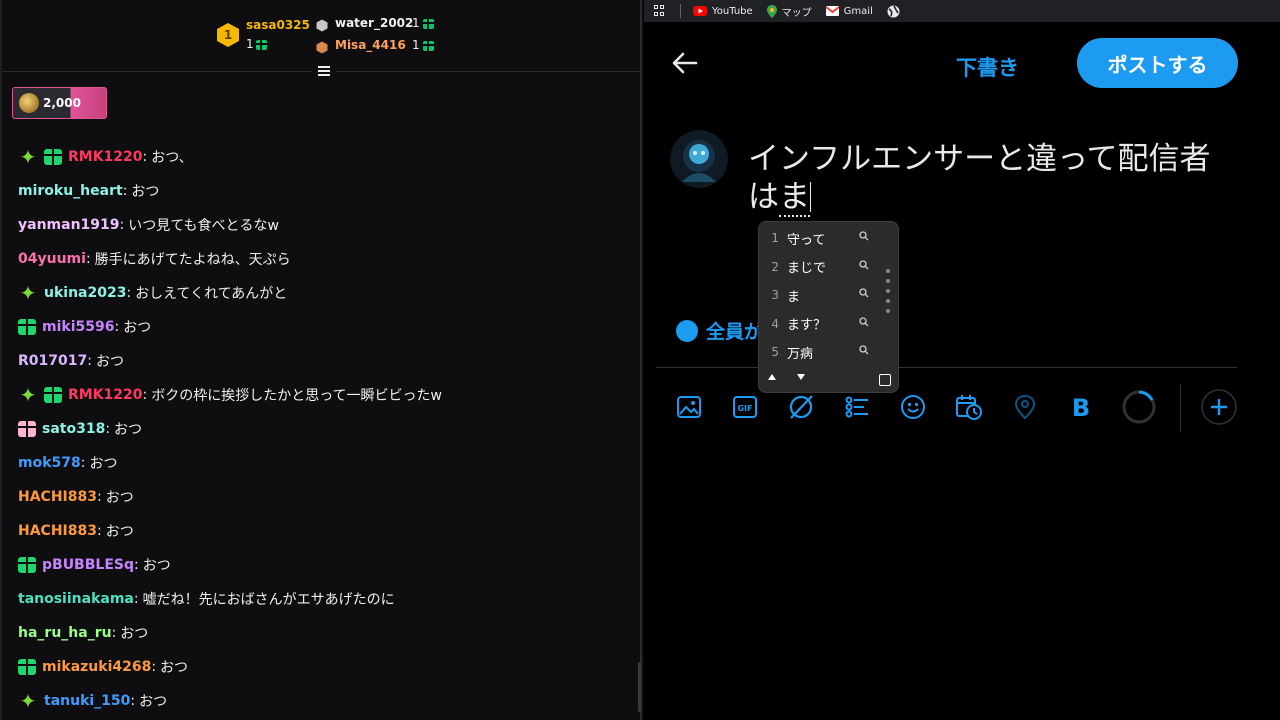 The width and height of the screenshot is (1280, 720). What do you see at coordinates (88, 565) in the screenshot?
I see `chat-username: pBUBBLESq` at bounding box center [88, 565].